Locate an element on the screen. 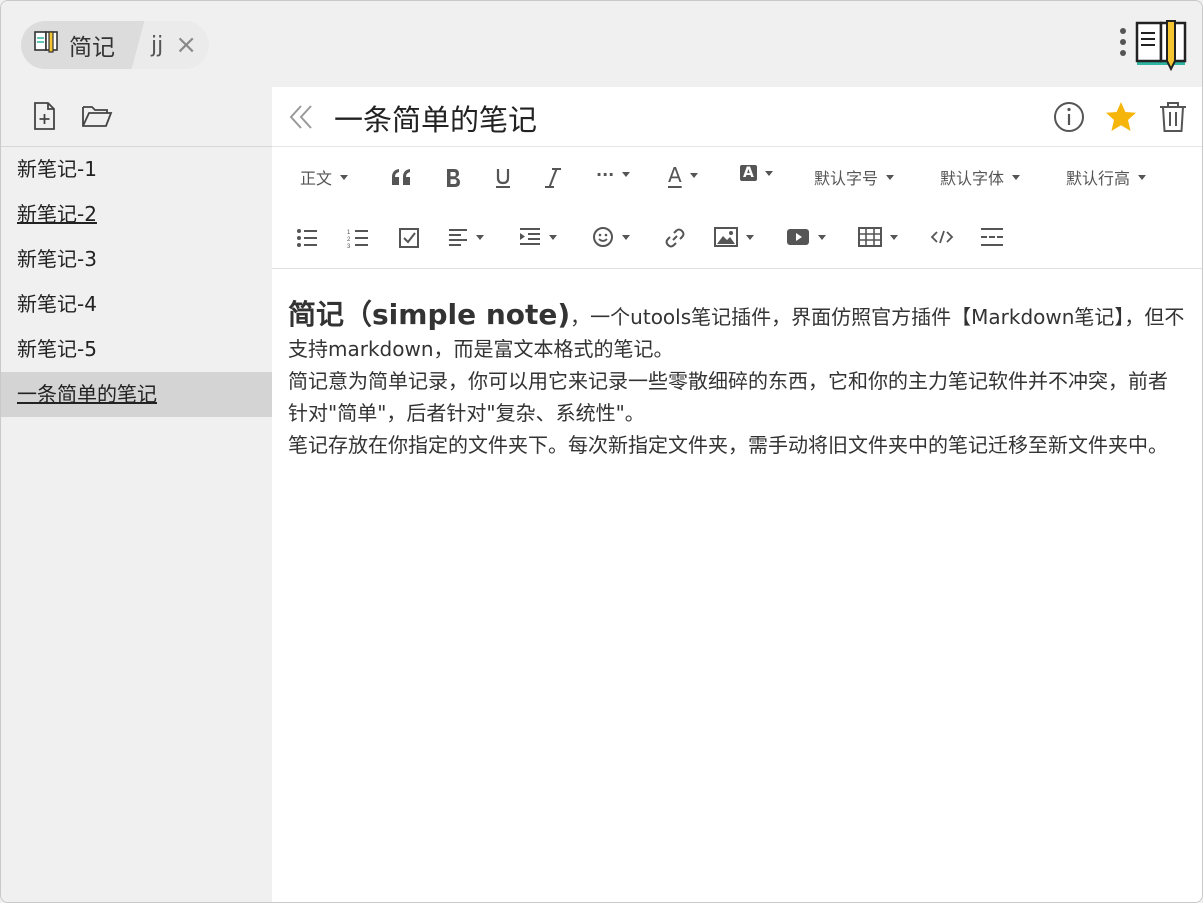  title-bar: 一条简单的笔记 is located at coordinates (737, 117).